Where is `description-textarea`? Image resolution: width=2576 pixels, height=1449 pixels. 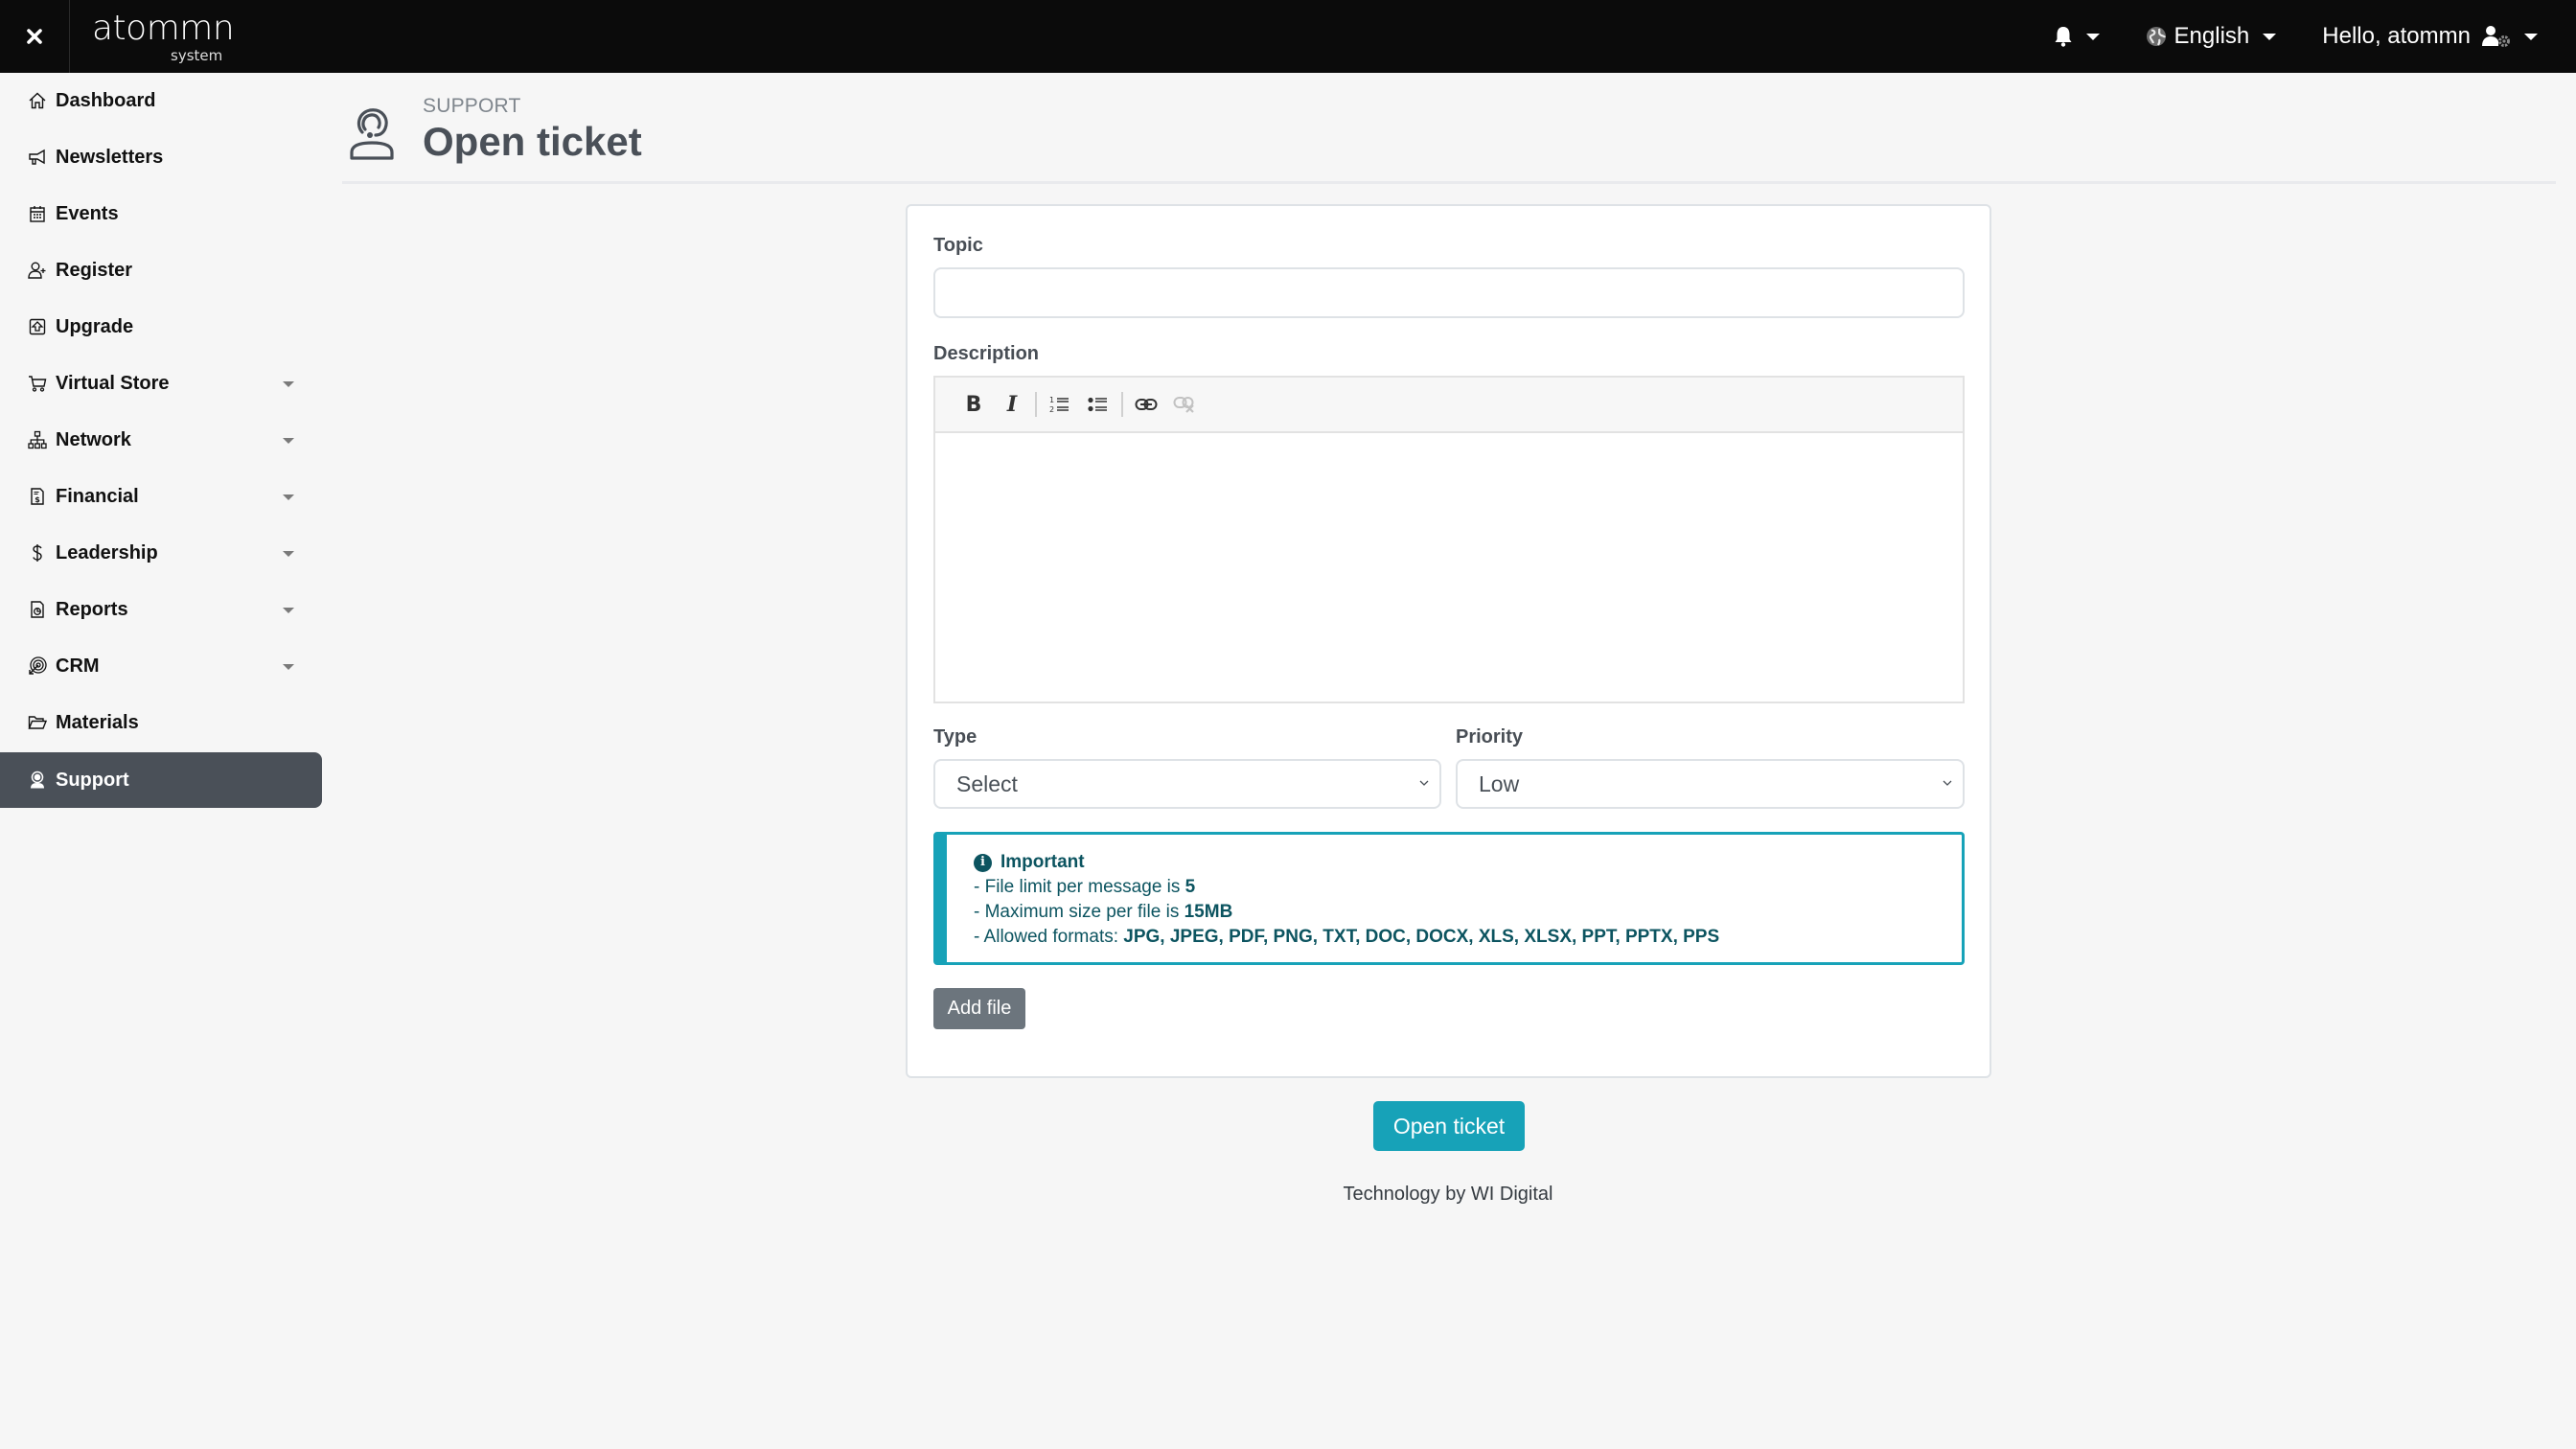
description-textarea is located at coordinates (1449, 567).